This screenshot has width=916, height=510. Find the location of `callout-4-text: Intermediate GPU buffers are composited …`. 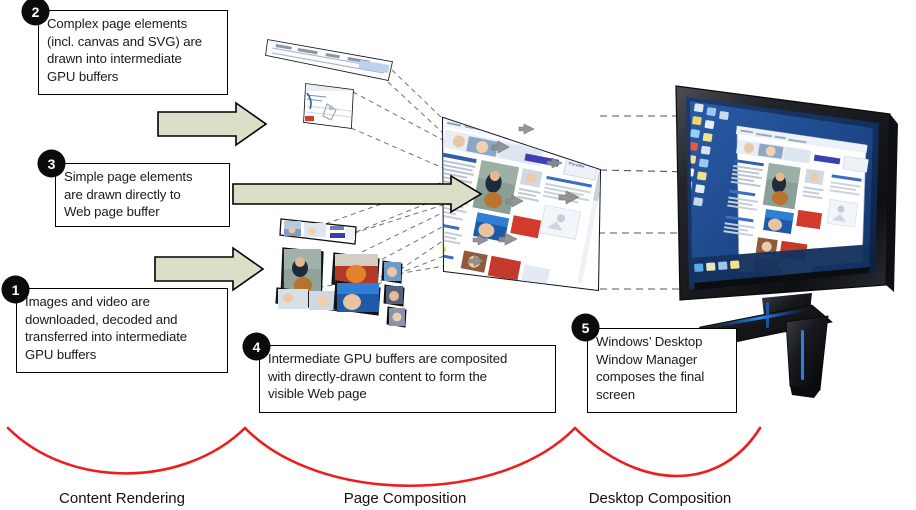

callout-4-text: Intermediate GPU buffers are composited … is located at coordinates (388, 376).